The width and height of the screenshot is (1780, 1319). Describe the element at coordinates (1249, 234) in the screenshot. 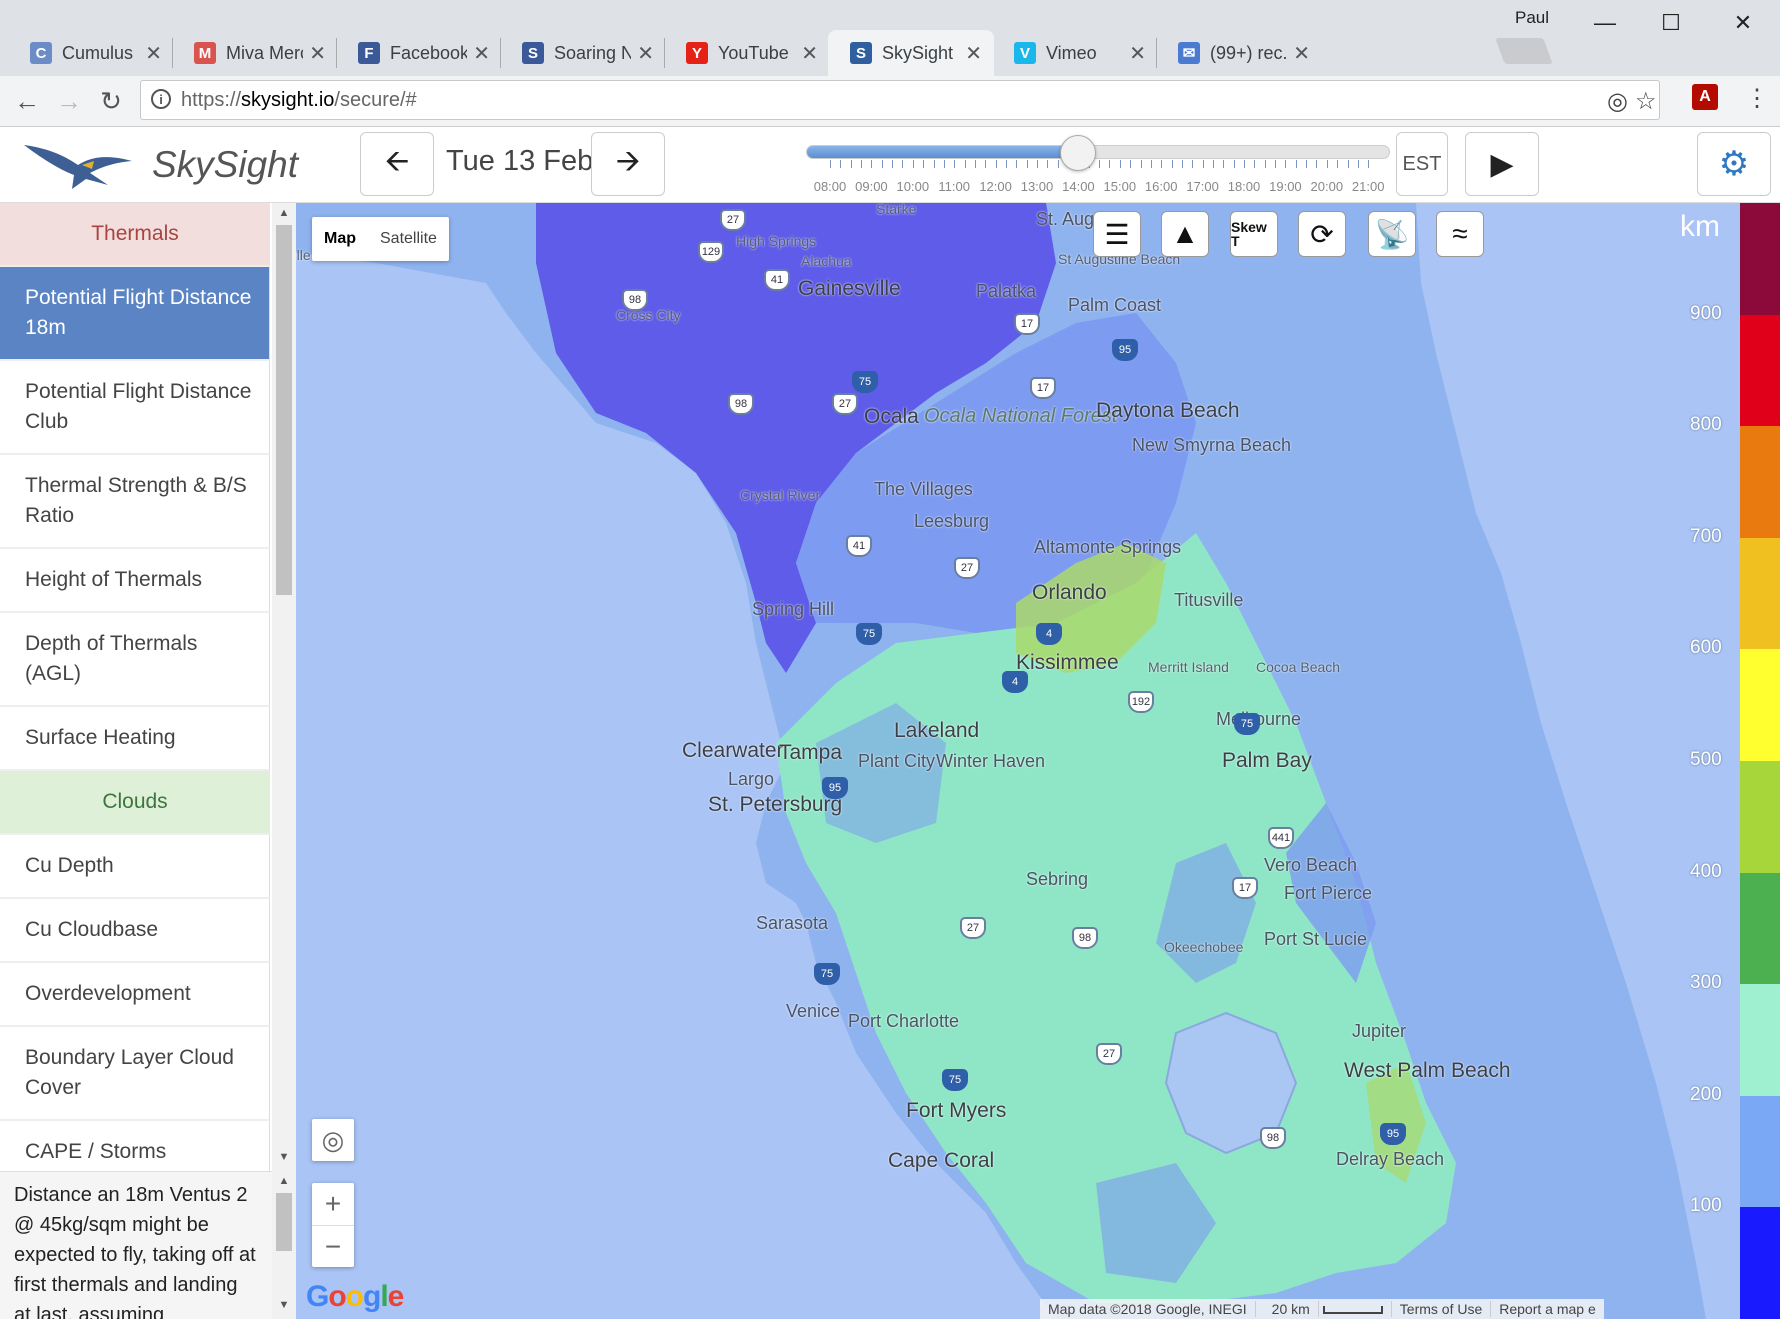

I see `skew-t-label: Skew T` at that location.